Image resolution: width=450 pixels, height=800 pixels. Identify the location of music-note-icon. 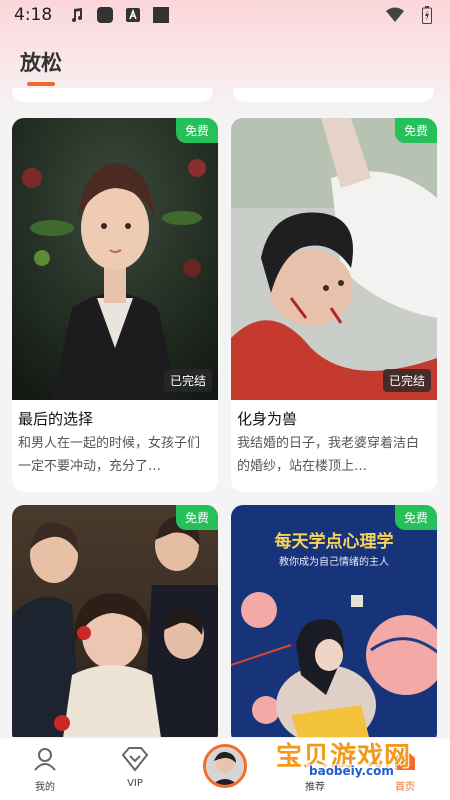
(77, 15).